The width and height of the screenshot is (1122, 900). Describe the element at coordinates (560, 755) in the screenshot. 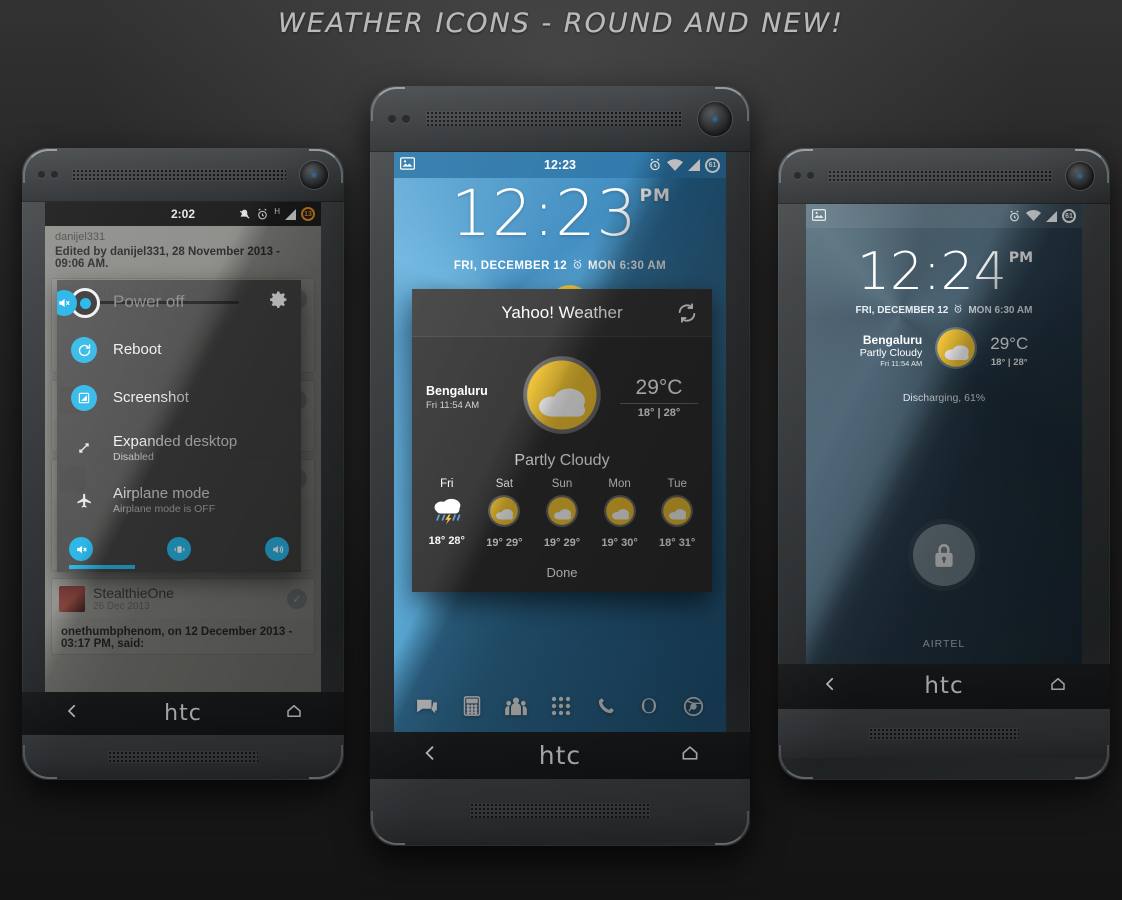

I see `center-phone-nav-bezel: htc` at that location.